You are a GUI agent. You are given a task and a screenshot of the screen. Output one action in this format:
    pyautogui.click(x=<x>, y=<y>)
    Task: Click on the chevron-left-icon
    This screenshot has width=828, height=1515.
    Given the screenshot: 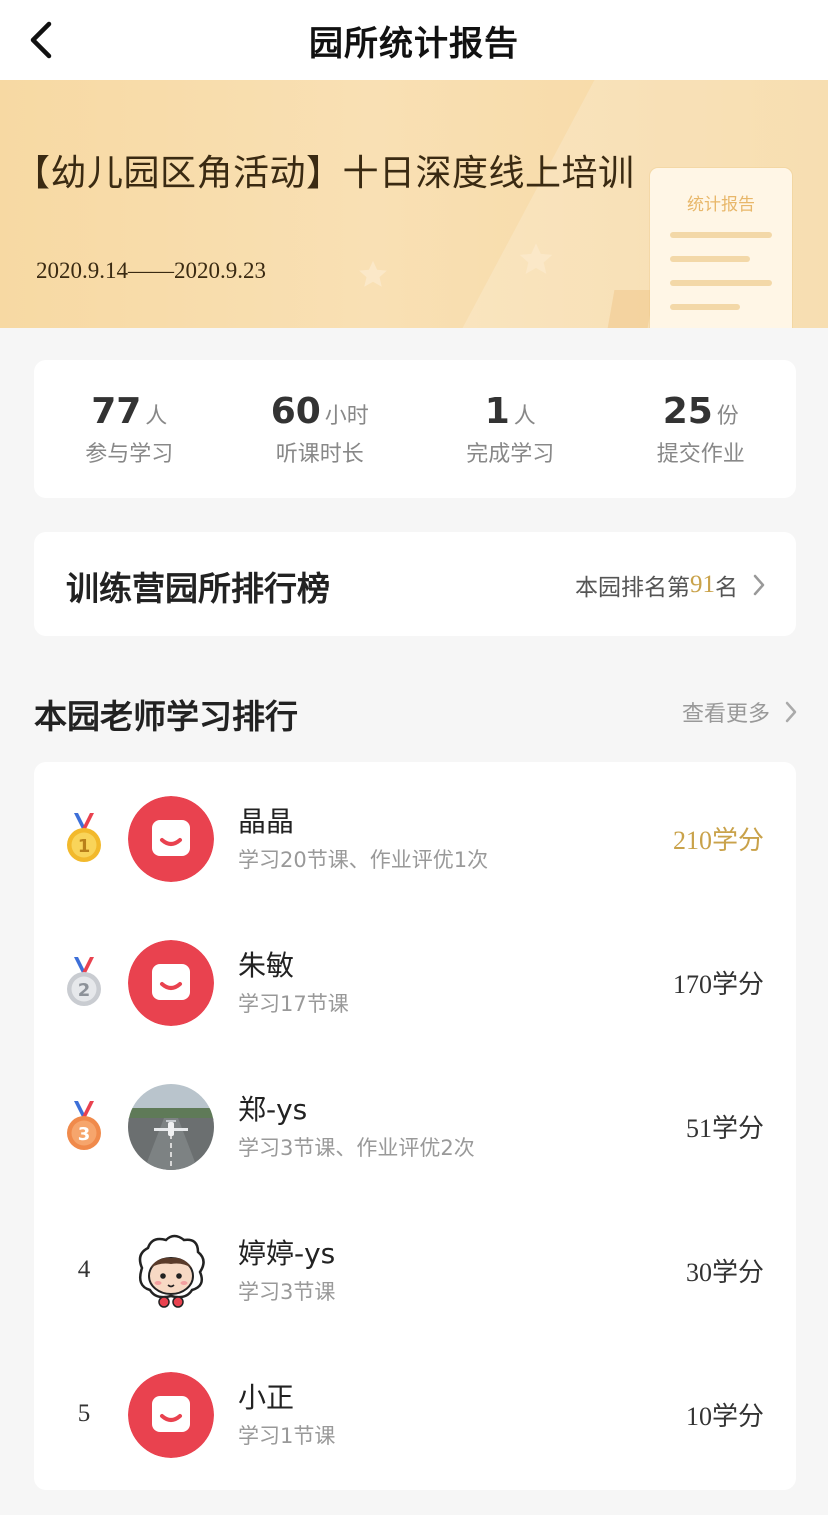 What is the action you would take?
    pyautogui.click(x=41, y=40)
    